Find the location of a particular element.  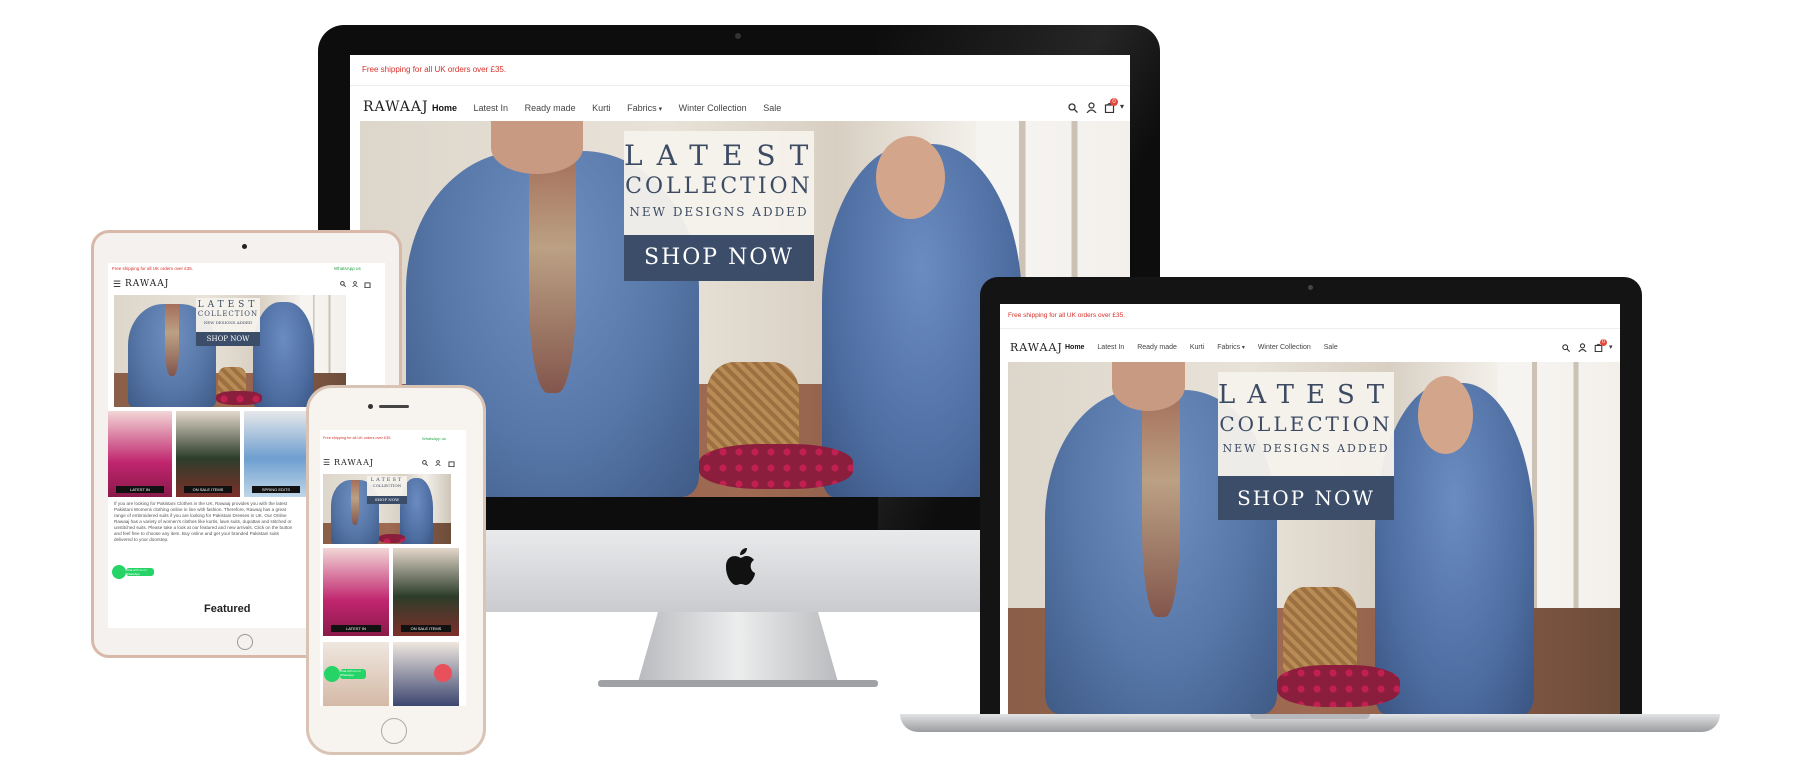

model-left-face is located at coordinates (537, 147).